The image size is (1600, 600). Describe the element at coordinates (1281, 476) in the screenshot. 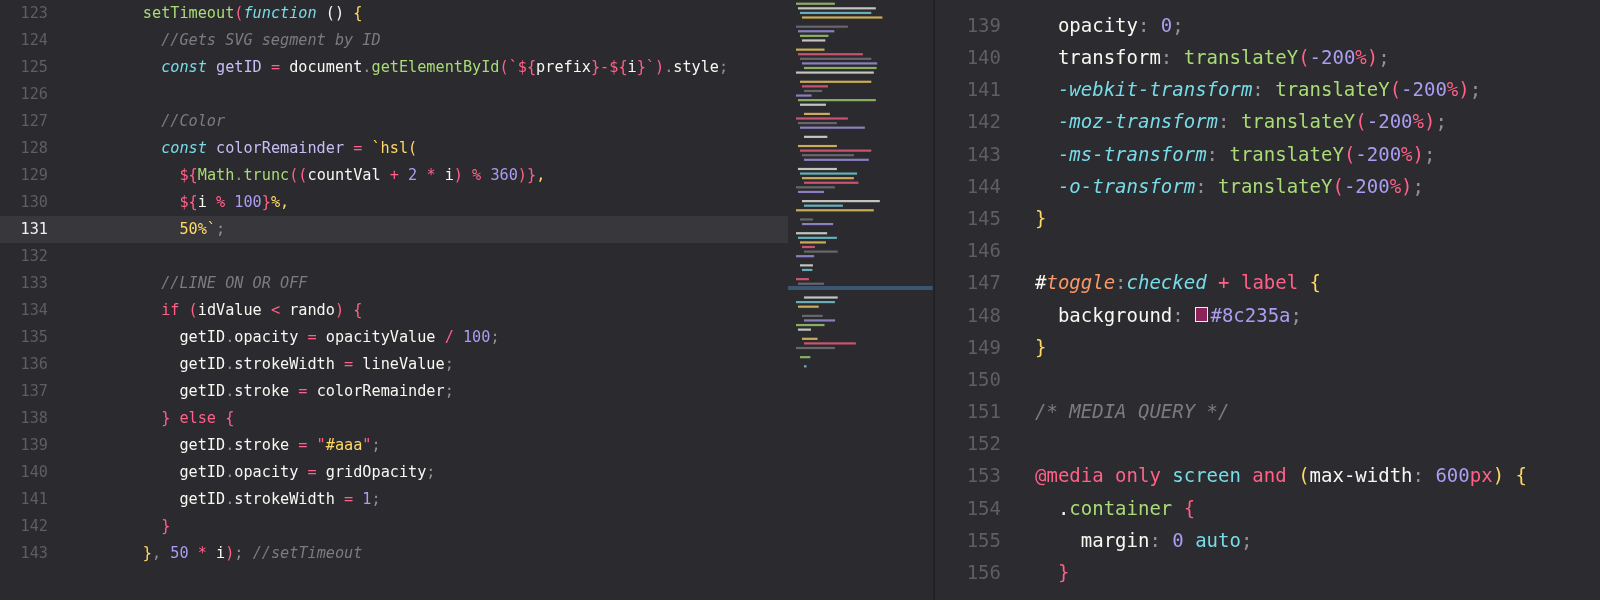

I see `code-line: @media only screen and (max-width: 600px) {` at that location.